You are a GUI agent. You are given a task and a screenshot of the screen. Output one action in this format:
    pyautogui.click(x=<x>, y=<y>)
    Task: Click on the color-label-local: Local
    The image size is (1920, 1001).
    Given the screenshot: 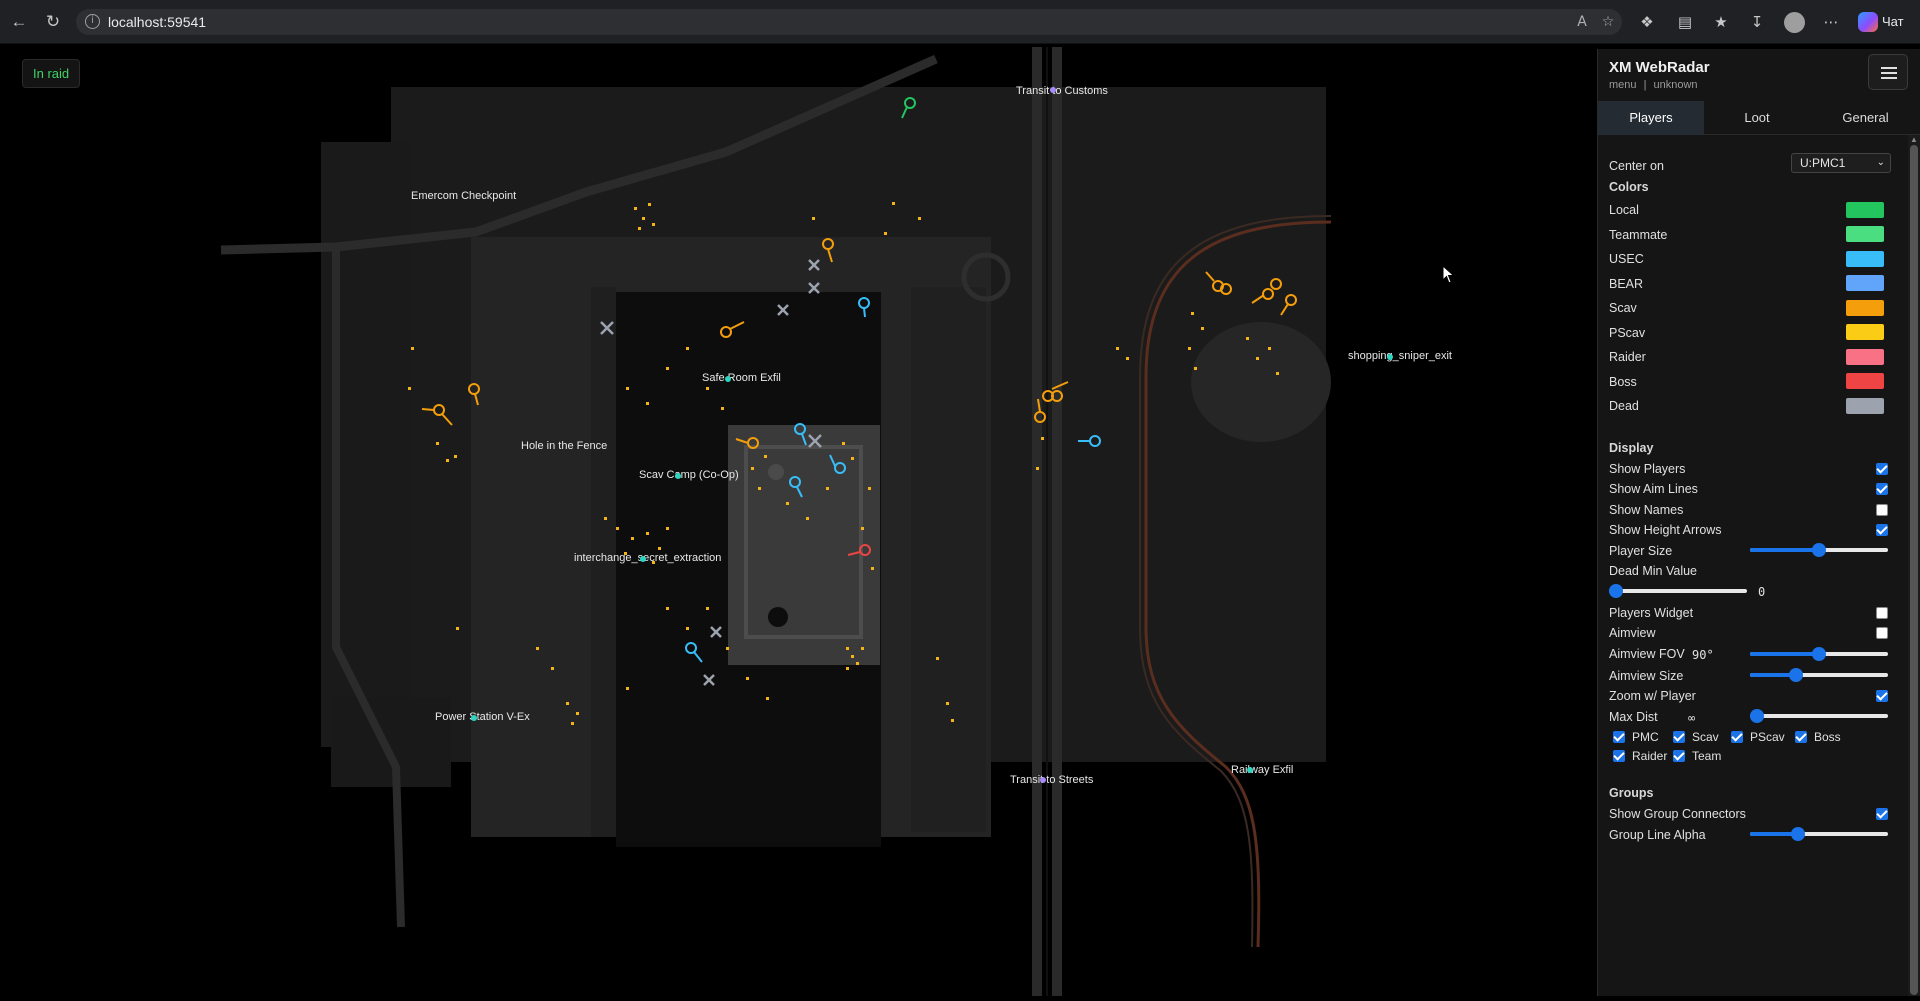 What is the action you would take?
    pyautogui.click(x=1624, y=210)
    